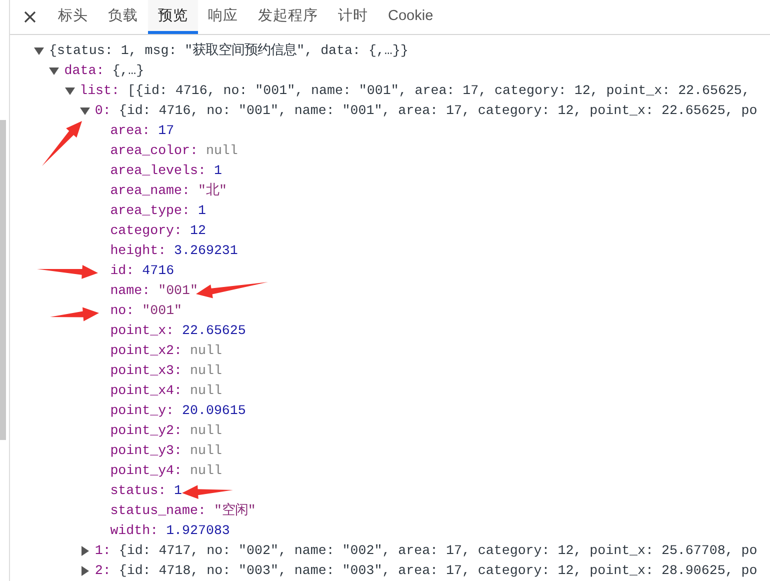 This screenshot has width=770, height=581. What do you see at coordinates (158, 271) in the screenshot?
I see `property-value: 4716` at bounding box center [158, 271].